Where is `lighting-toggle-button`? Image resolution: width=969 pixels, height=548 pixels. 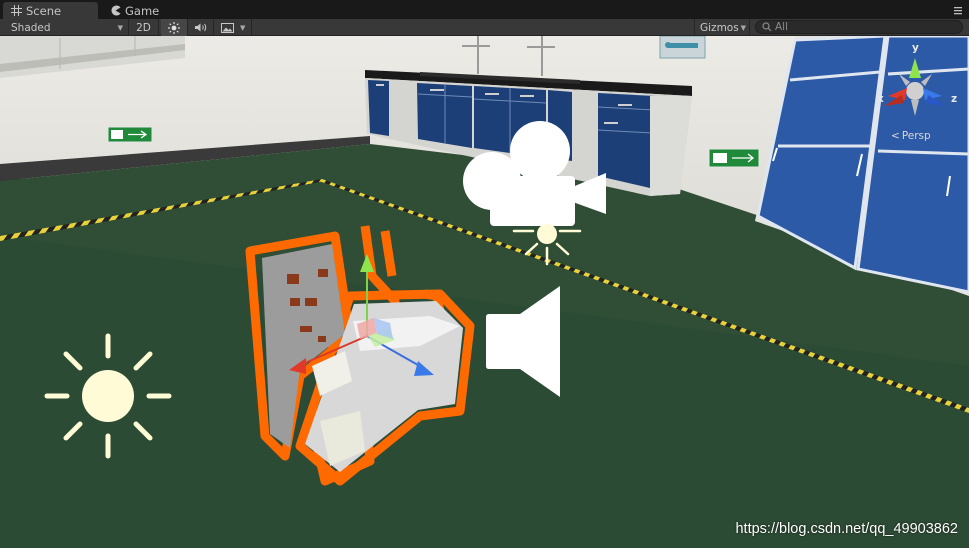
lighting-toggle-button is located at coordinates (174, 27).